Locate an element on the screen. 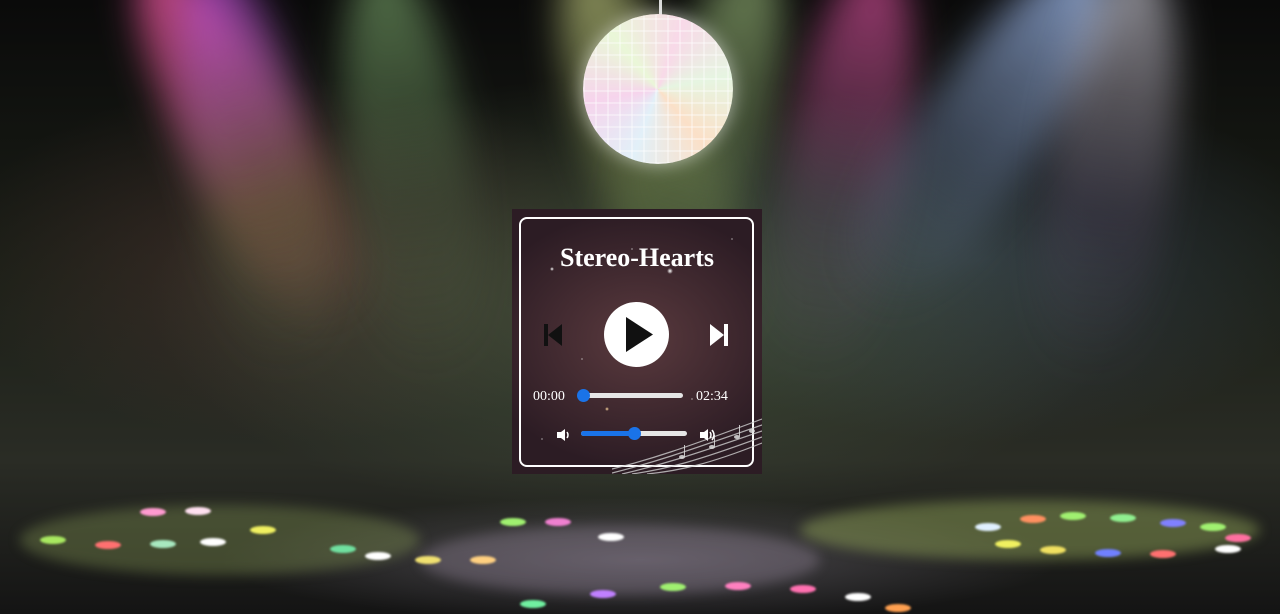 Image resolution: width=1280 pixels, height=614 pixels. current-time: 00:00 is located at coordinates (549, 396).